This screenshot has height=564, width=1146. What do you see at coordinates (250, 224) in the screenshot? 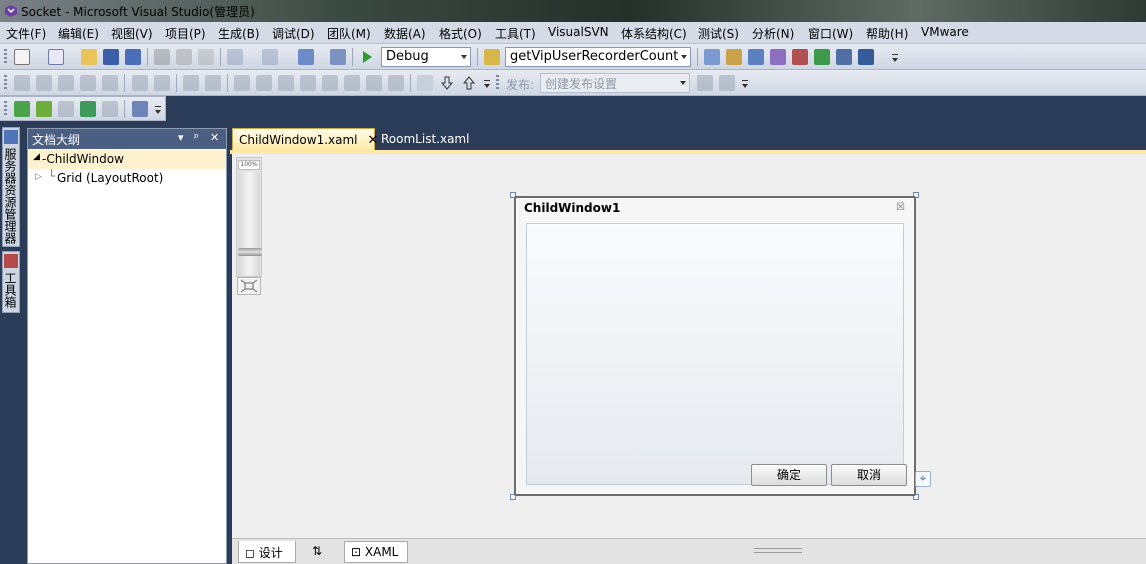
I see `zoom-track` at bounding box center [250, 224].